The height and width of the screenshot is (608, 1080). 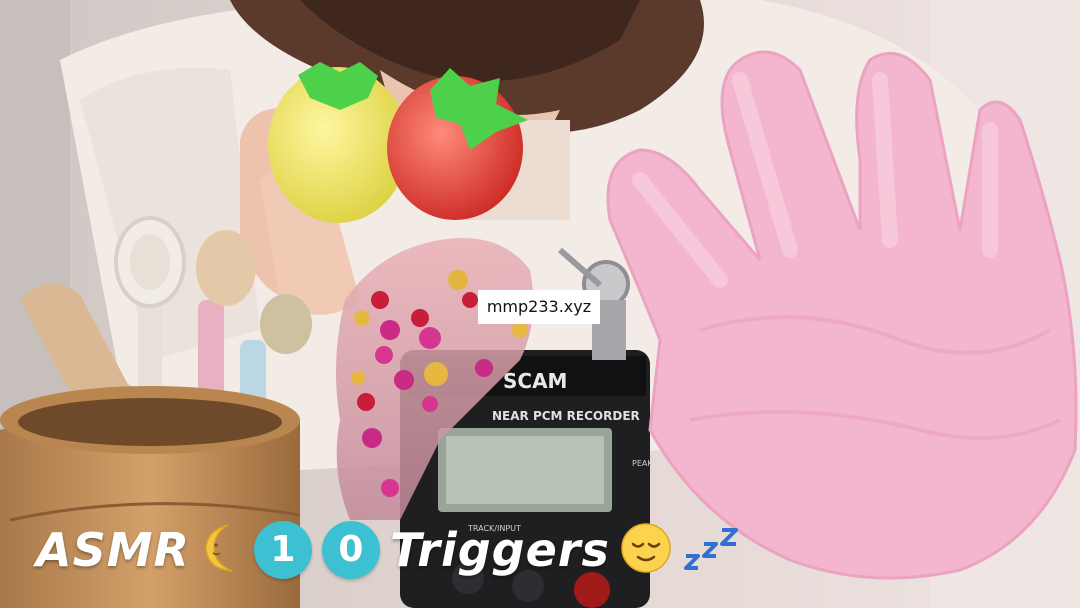 What do you see at coordinates (539, 307) in the screenshot?
I see `watermark: mmp233.xyz` at bounding box center [539, 307].